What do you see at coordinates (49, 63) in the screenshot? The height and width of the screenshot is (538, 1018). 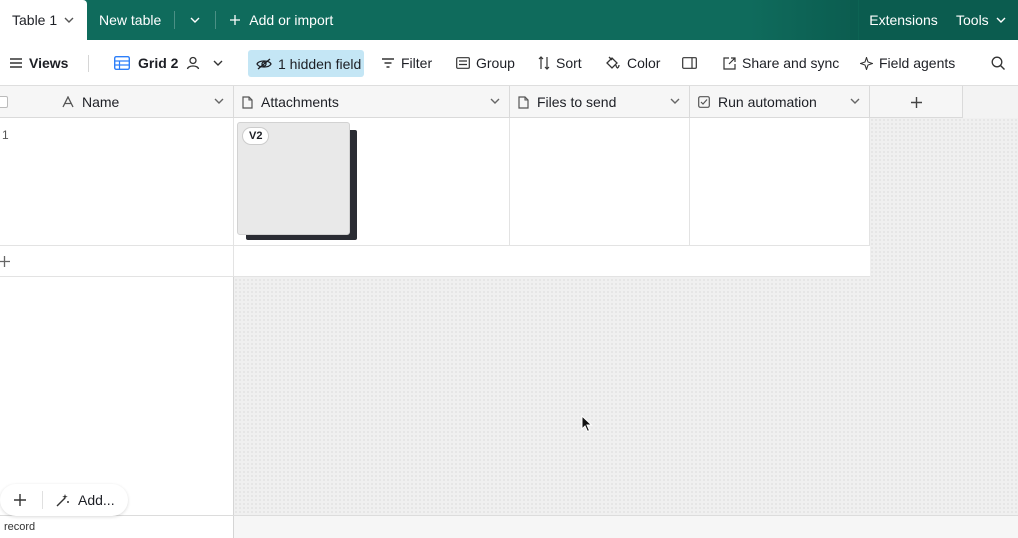 I see `views-label: Views` at bounding box center [49, 63].